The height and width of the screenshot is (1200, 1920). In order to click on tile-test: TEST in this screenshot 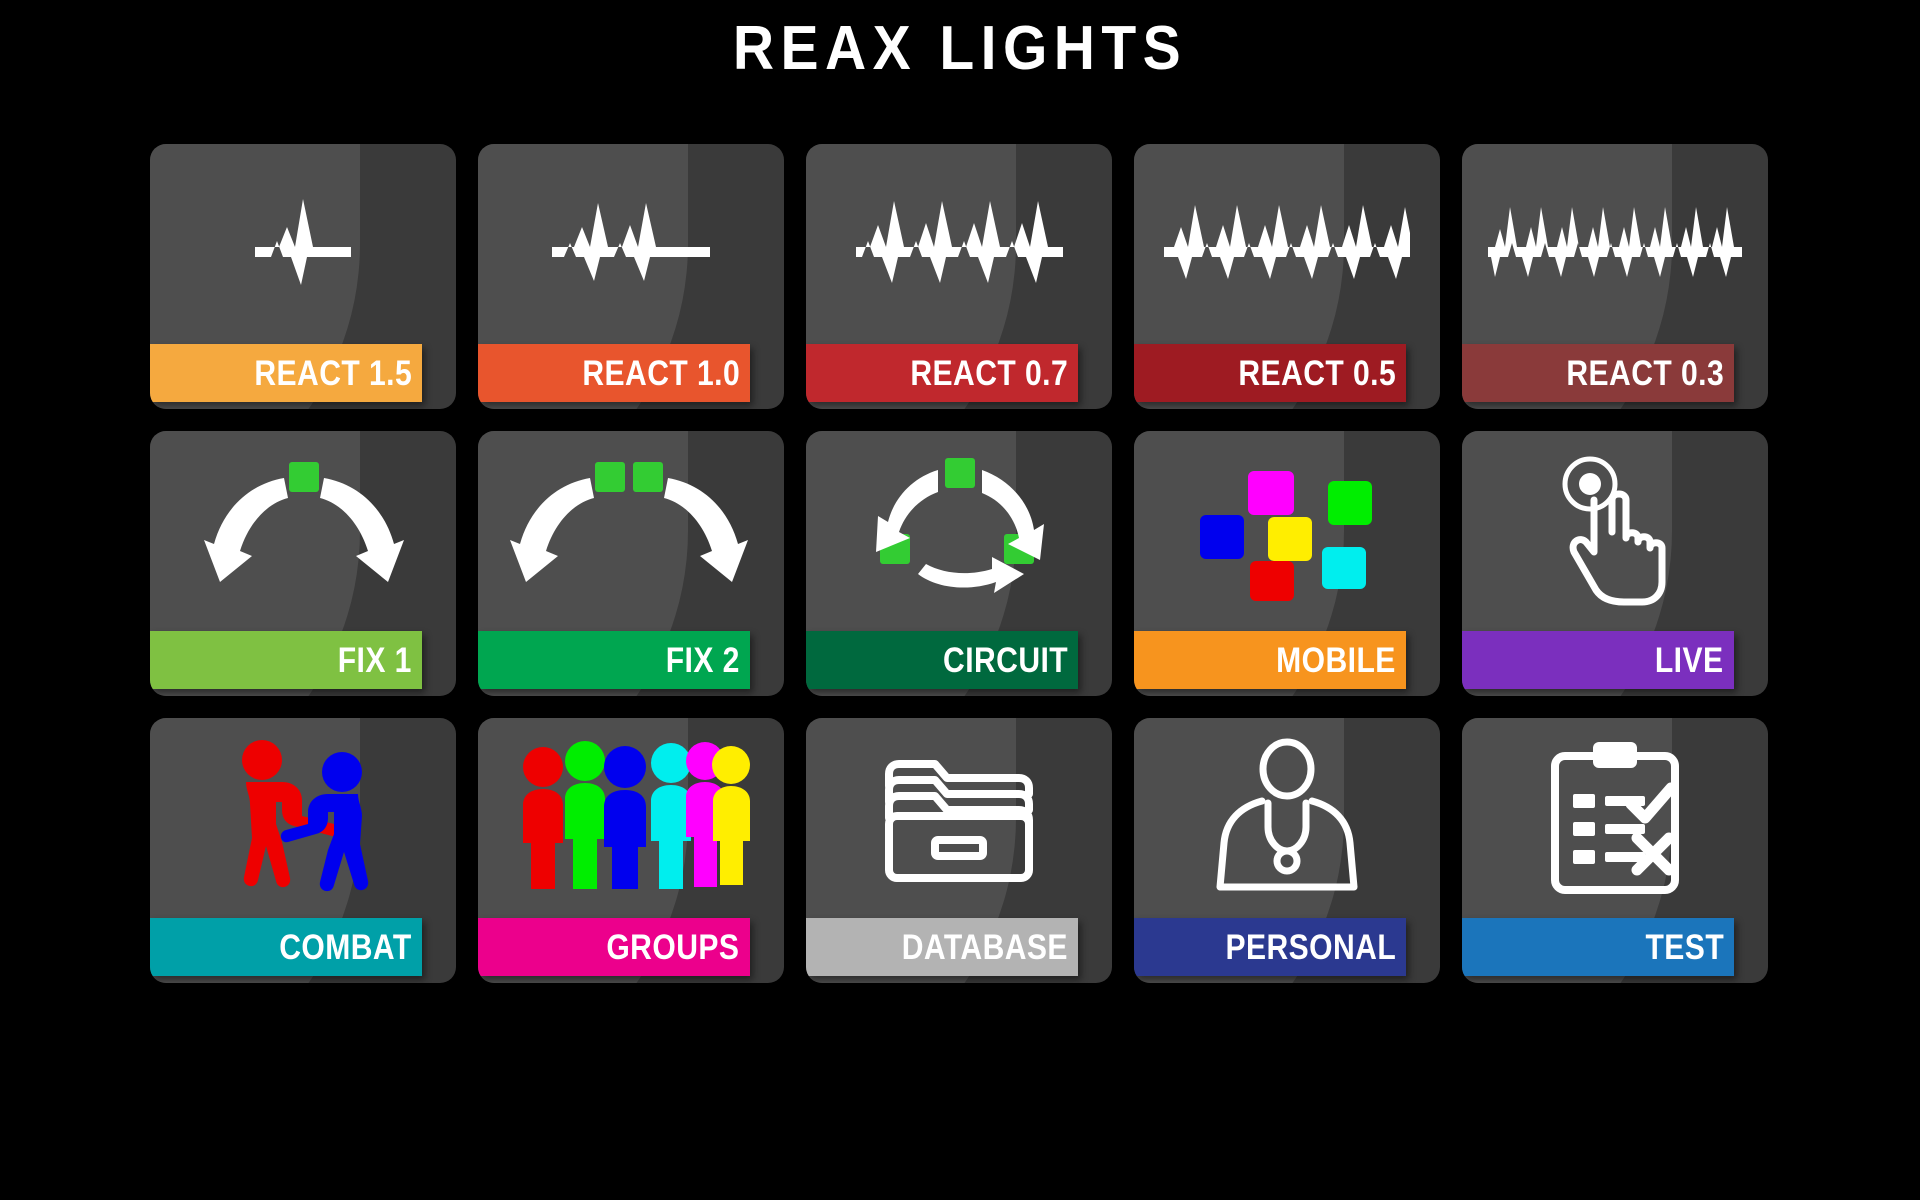, I will do `click(1615, 850)`.